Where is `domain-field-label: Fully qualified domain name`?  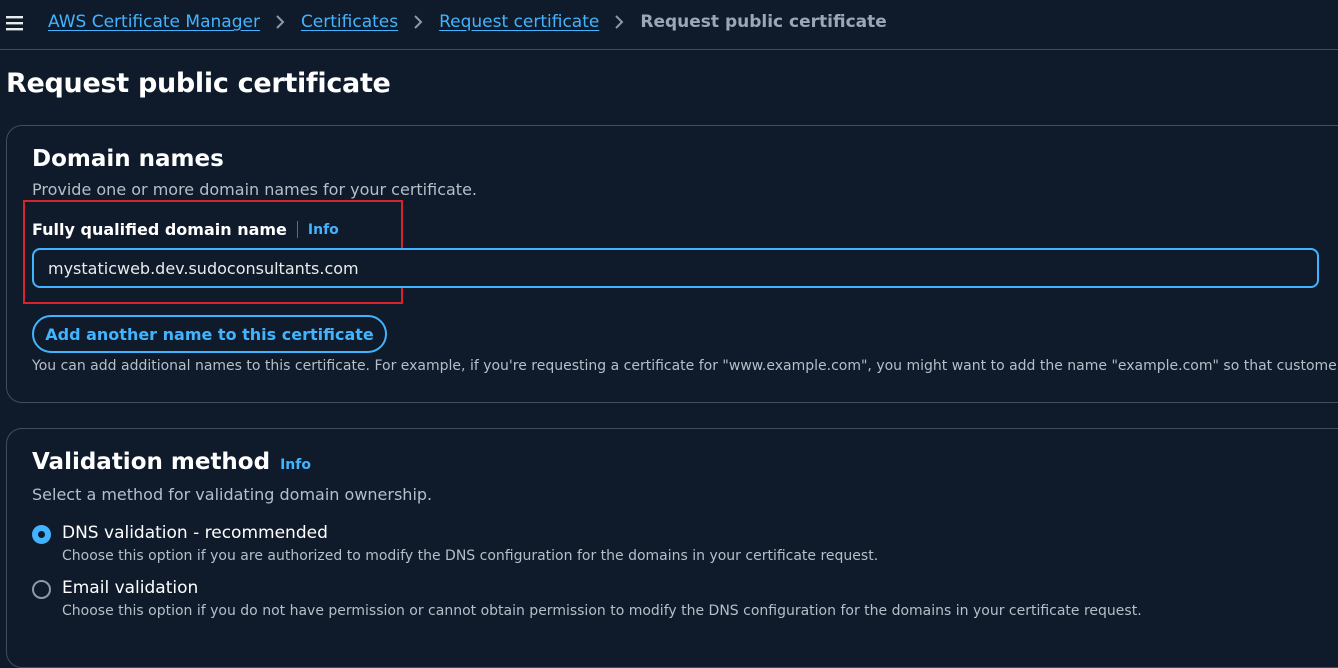
domain-field-label: Fully qualified domain name is located at coordinates (159, 229).